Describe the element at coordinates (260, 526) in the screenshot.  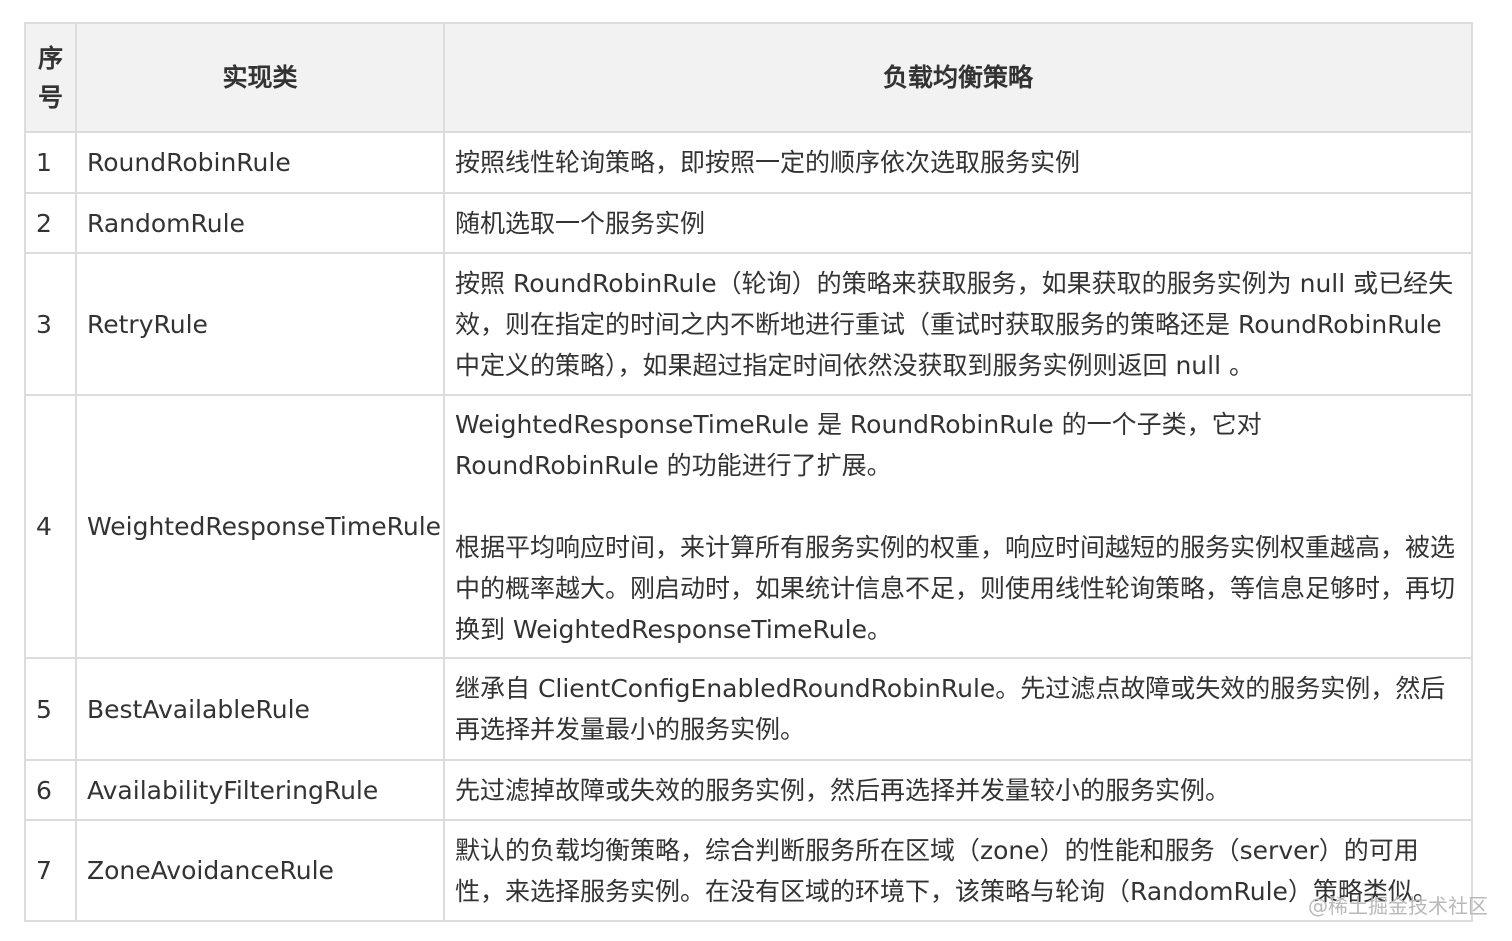
I see `row-class-name: WeightedResponseTimeRule` at that location.